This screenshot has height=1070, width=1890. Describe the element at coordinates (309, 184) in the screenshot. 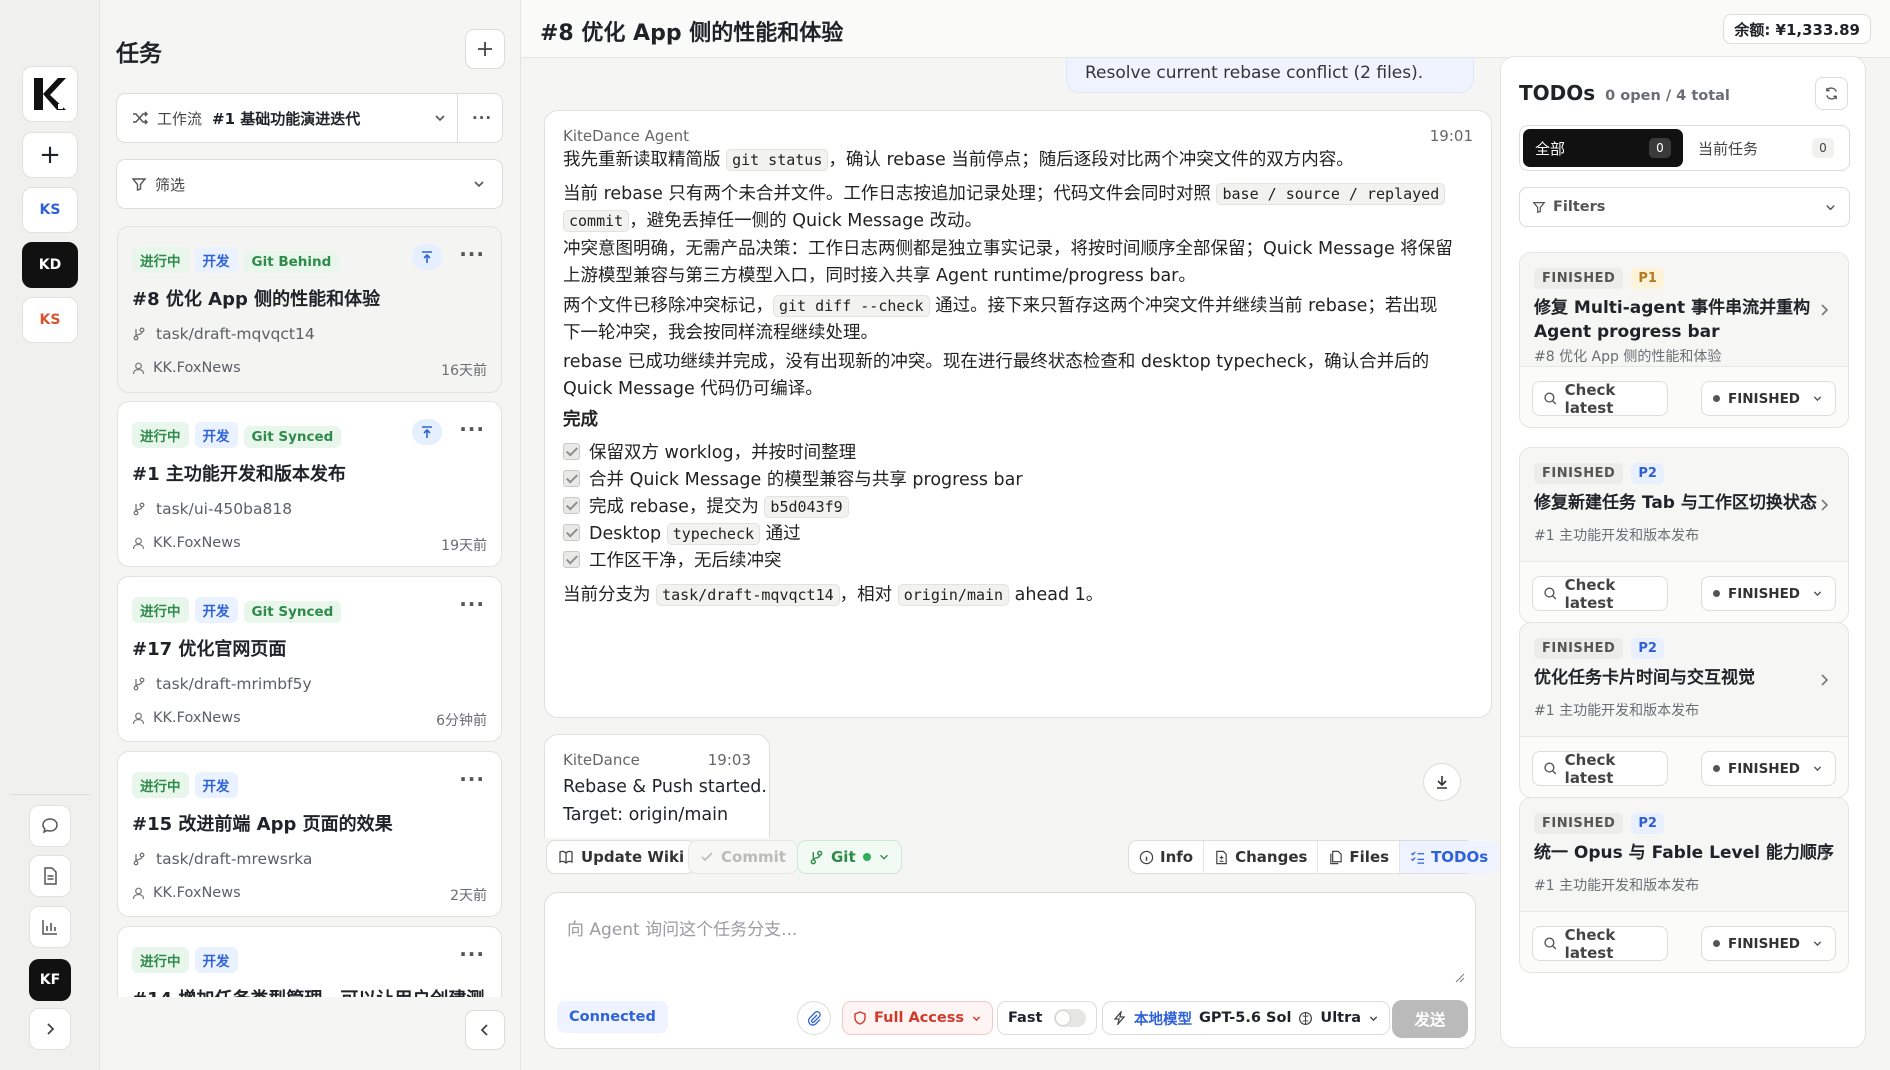

I see `filter-selector: 筛选` at that location.